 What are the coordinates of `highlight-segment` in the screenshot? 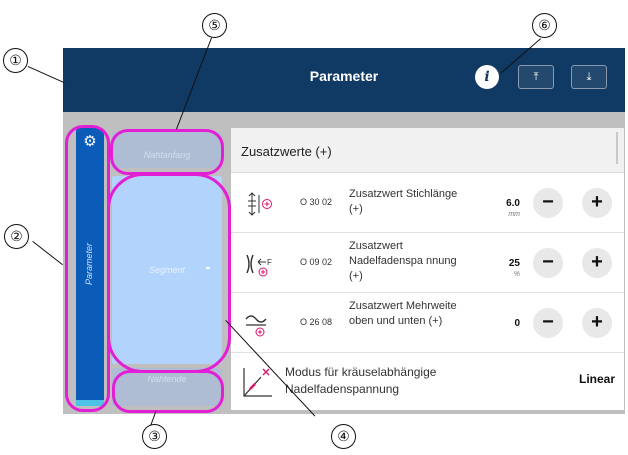 It's located at (169, 273).